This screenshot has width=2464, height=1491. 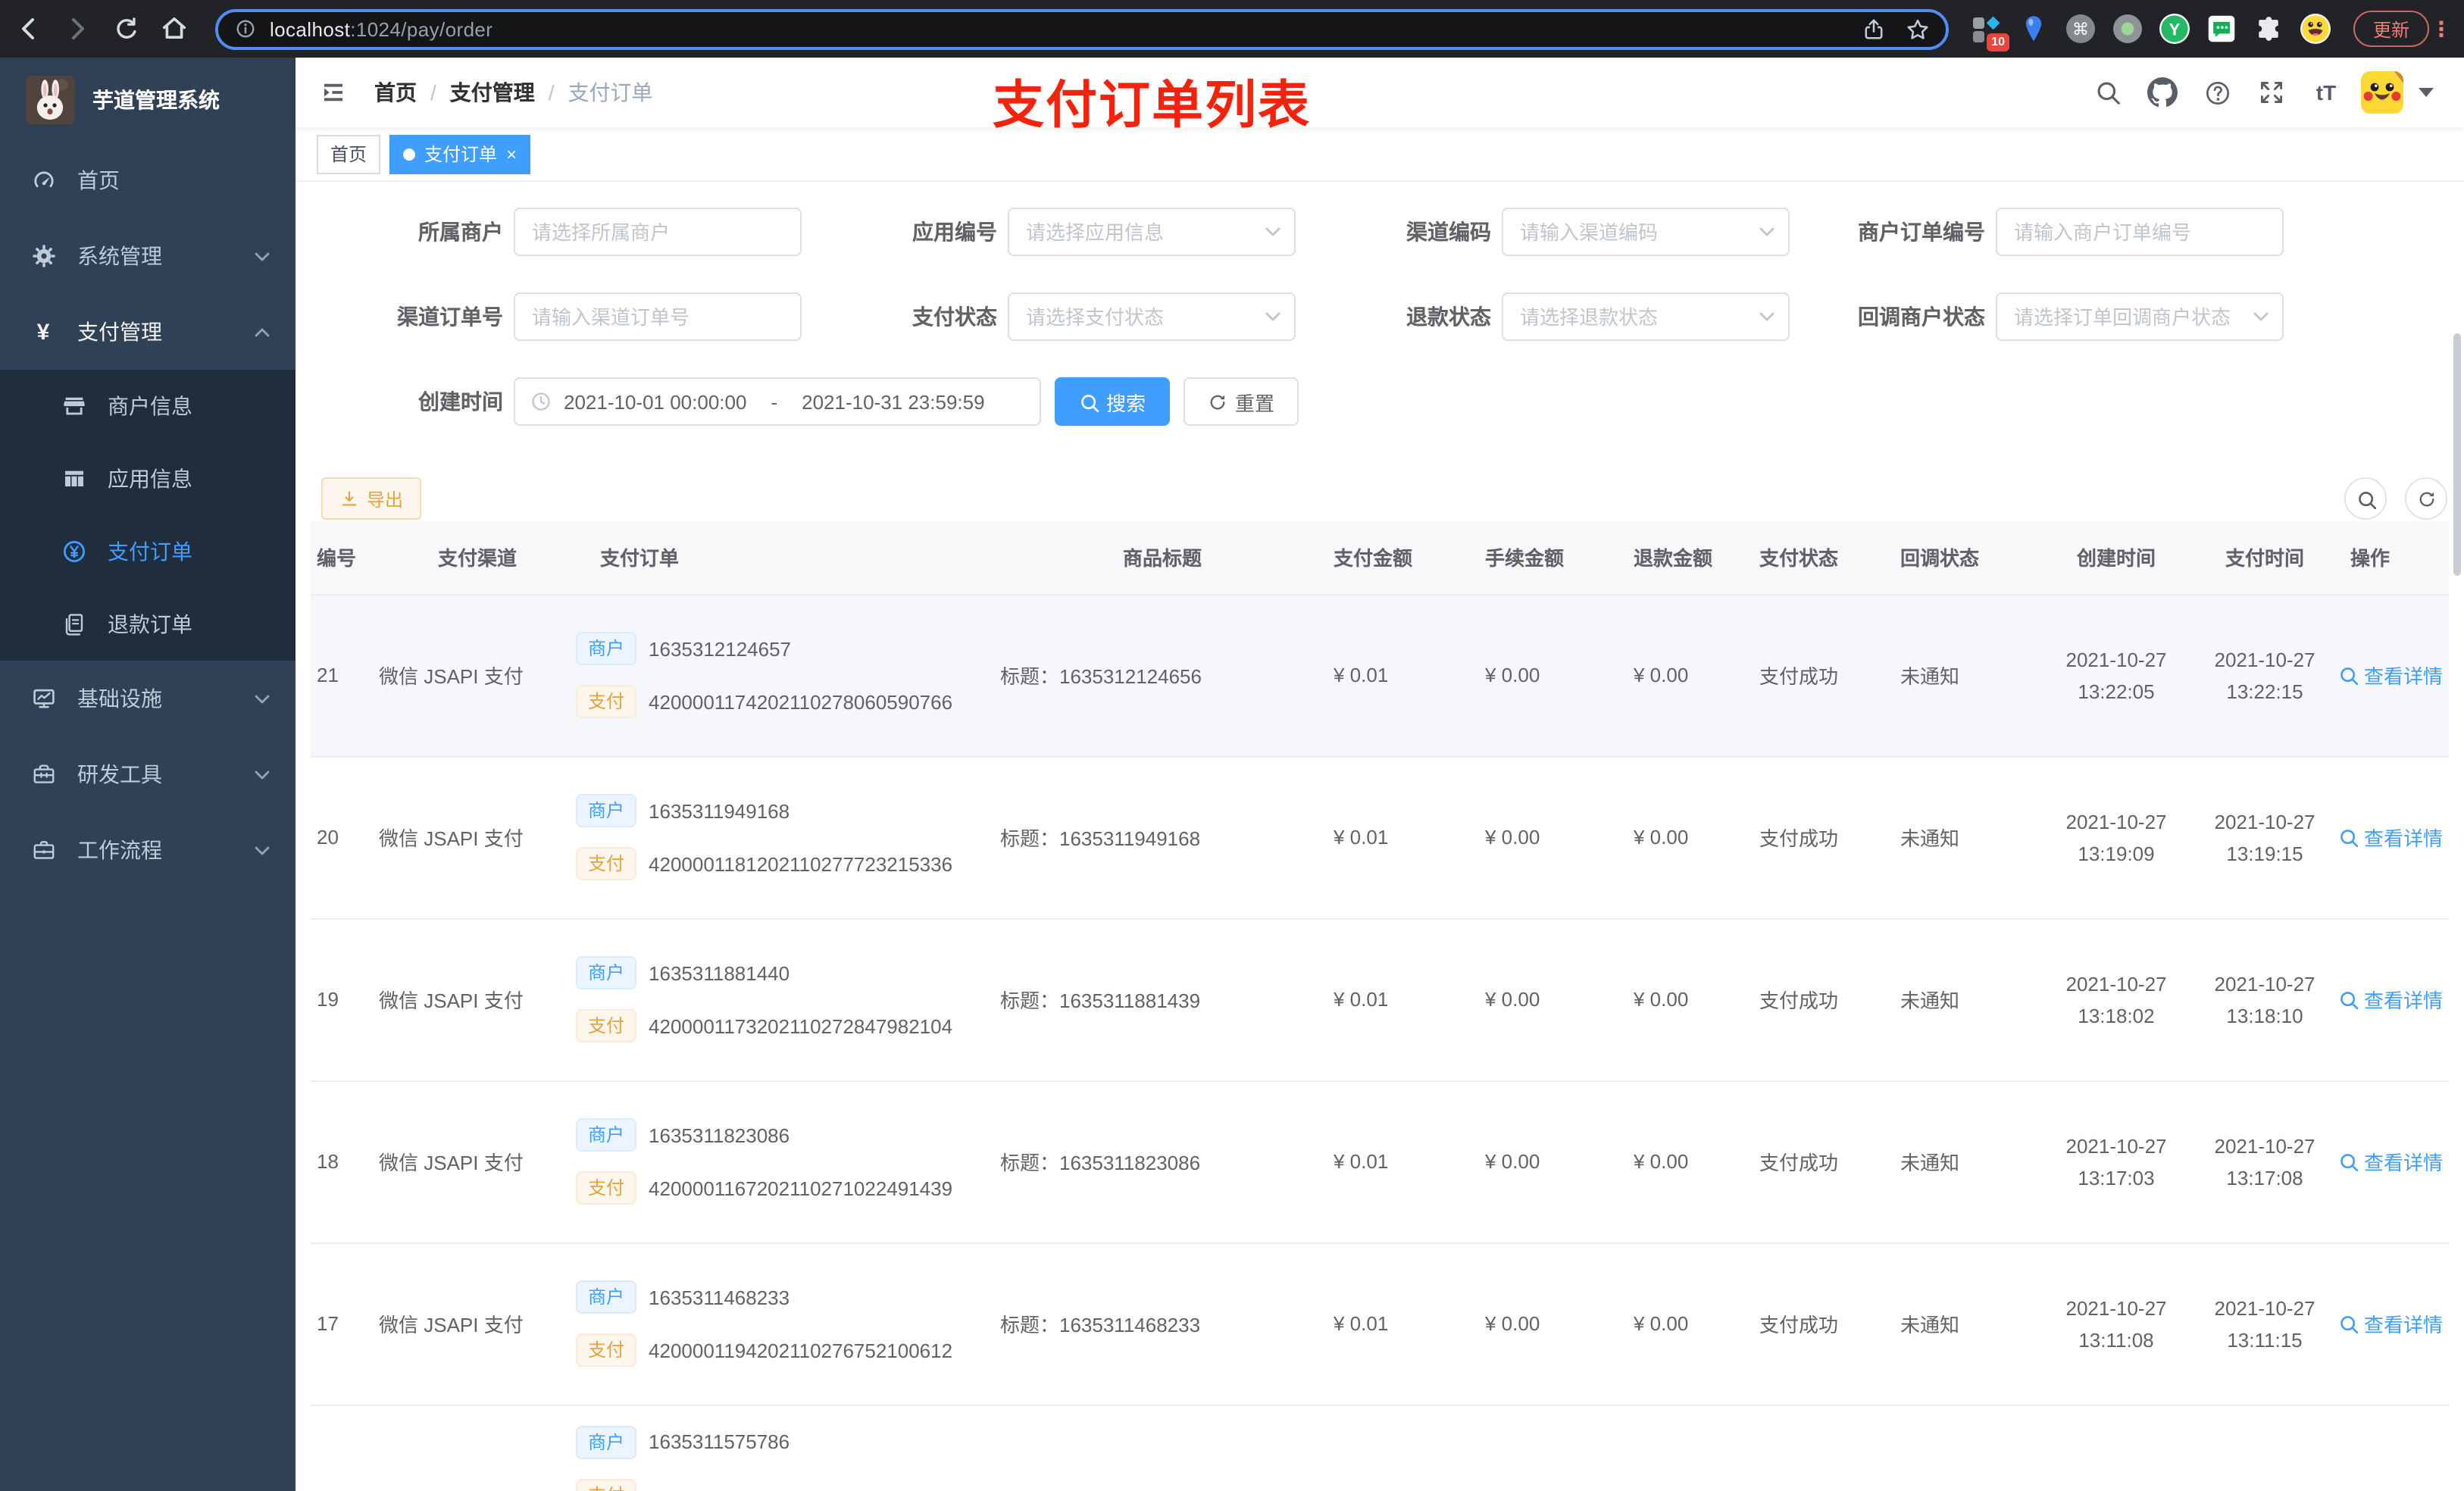 What do you see at coordinates (245, 29) in the screenshot?
I see `site-info-icon` at bounding box center [245, 29].